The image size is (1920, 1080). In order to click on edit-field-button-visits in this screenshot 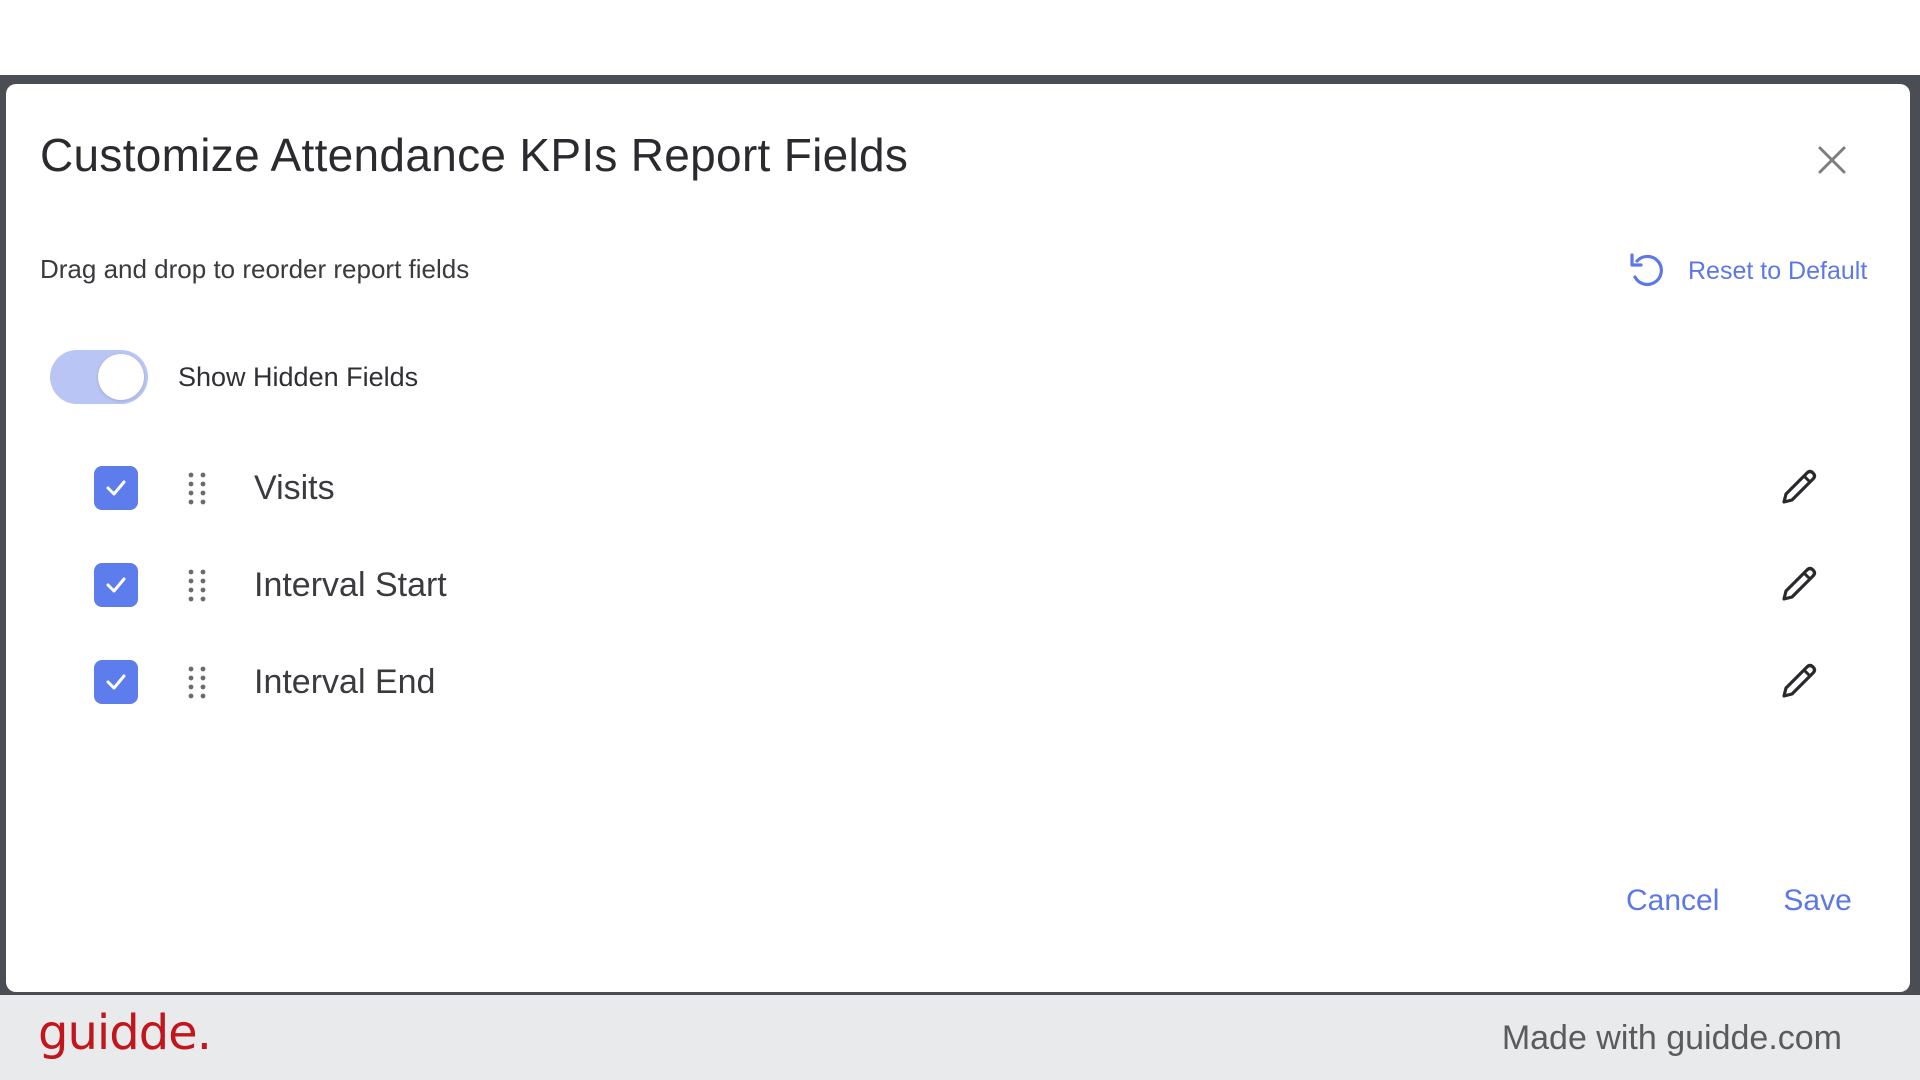, I will do `click(1798, 488)`.